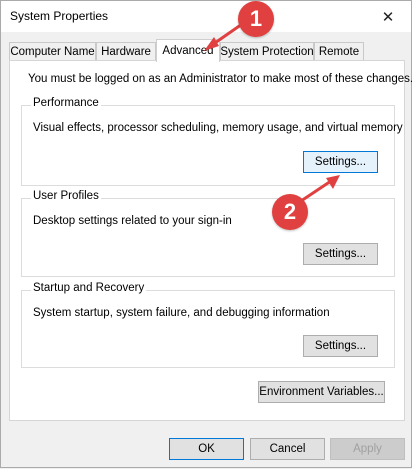 This screenshot has height=469, width=412. Describe the element at coordinates (290, 212) in the screenshot. I see `annotation-badge-2: 2` at that location.